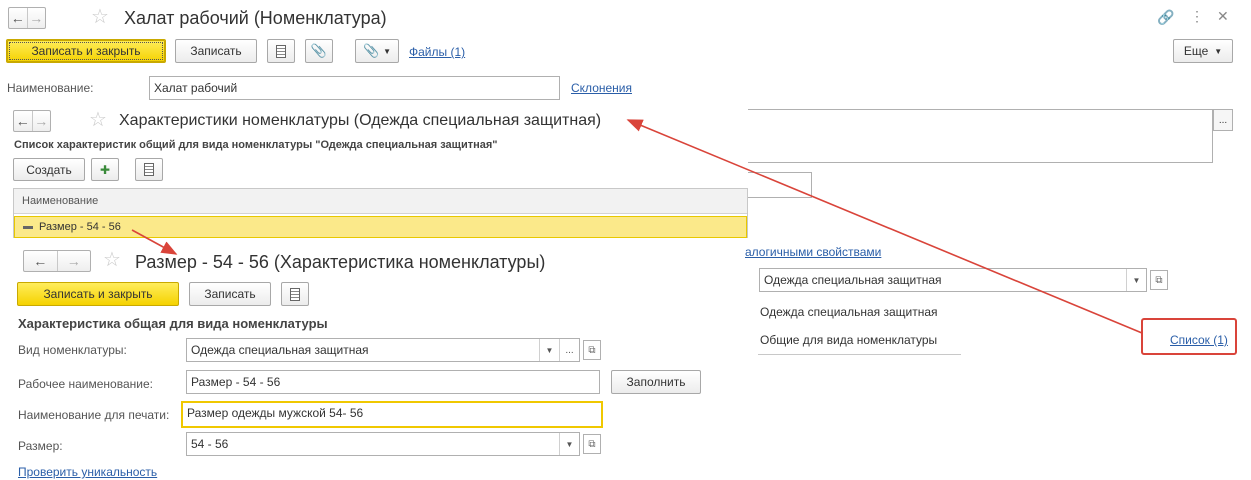 This screenshot has width=1251, height=480. I want to click on create-button: Создать, so click(49, 169).